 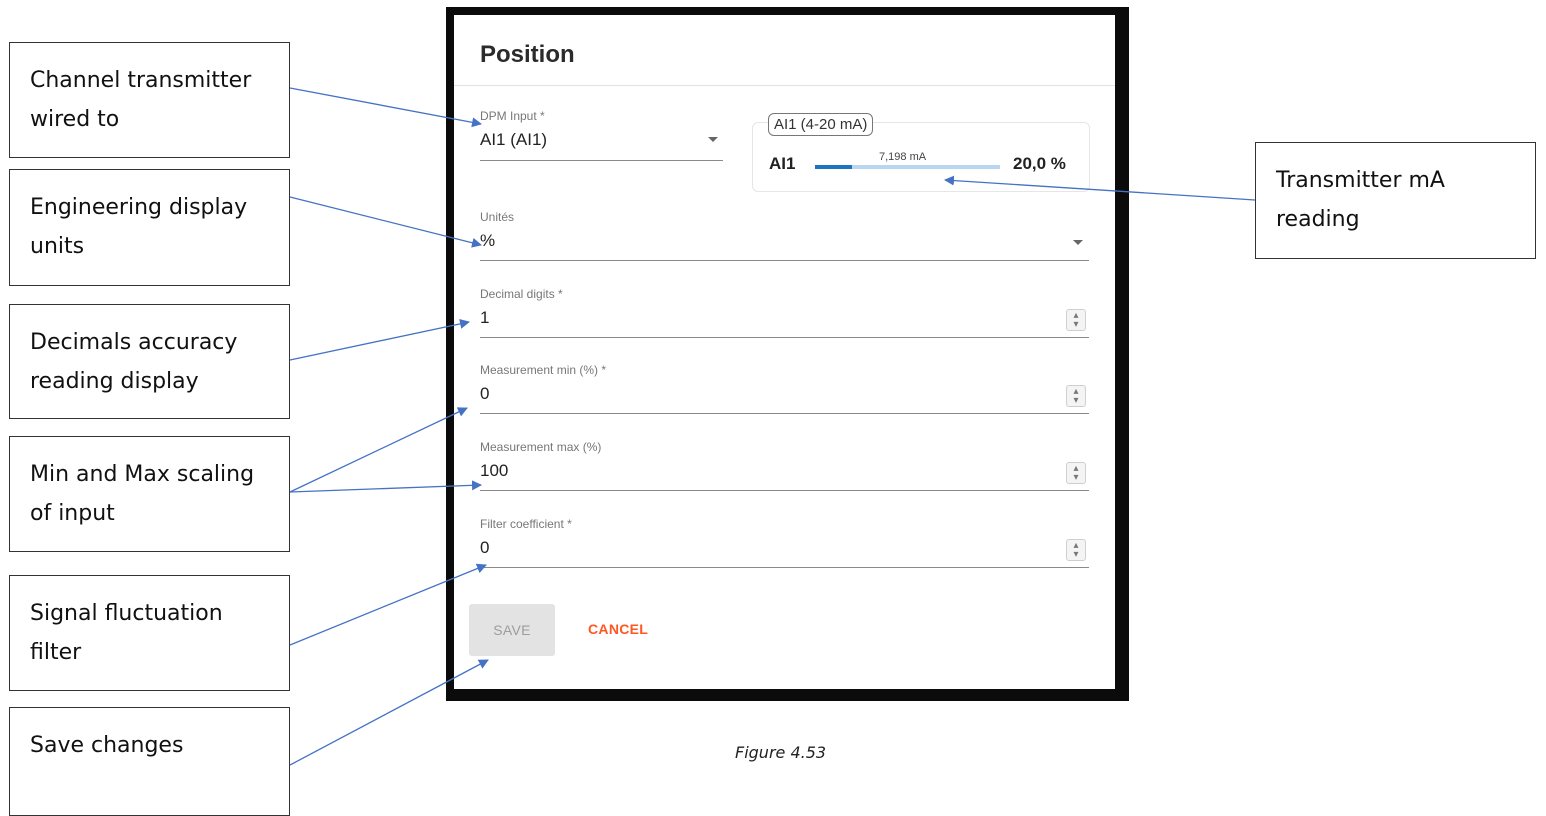 I want to click on units-underline, so click(x=784, y=260).